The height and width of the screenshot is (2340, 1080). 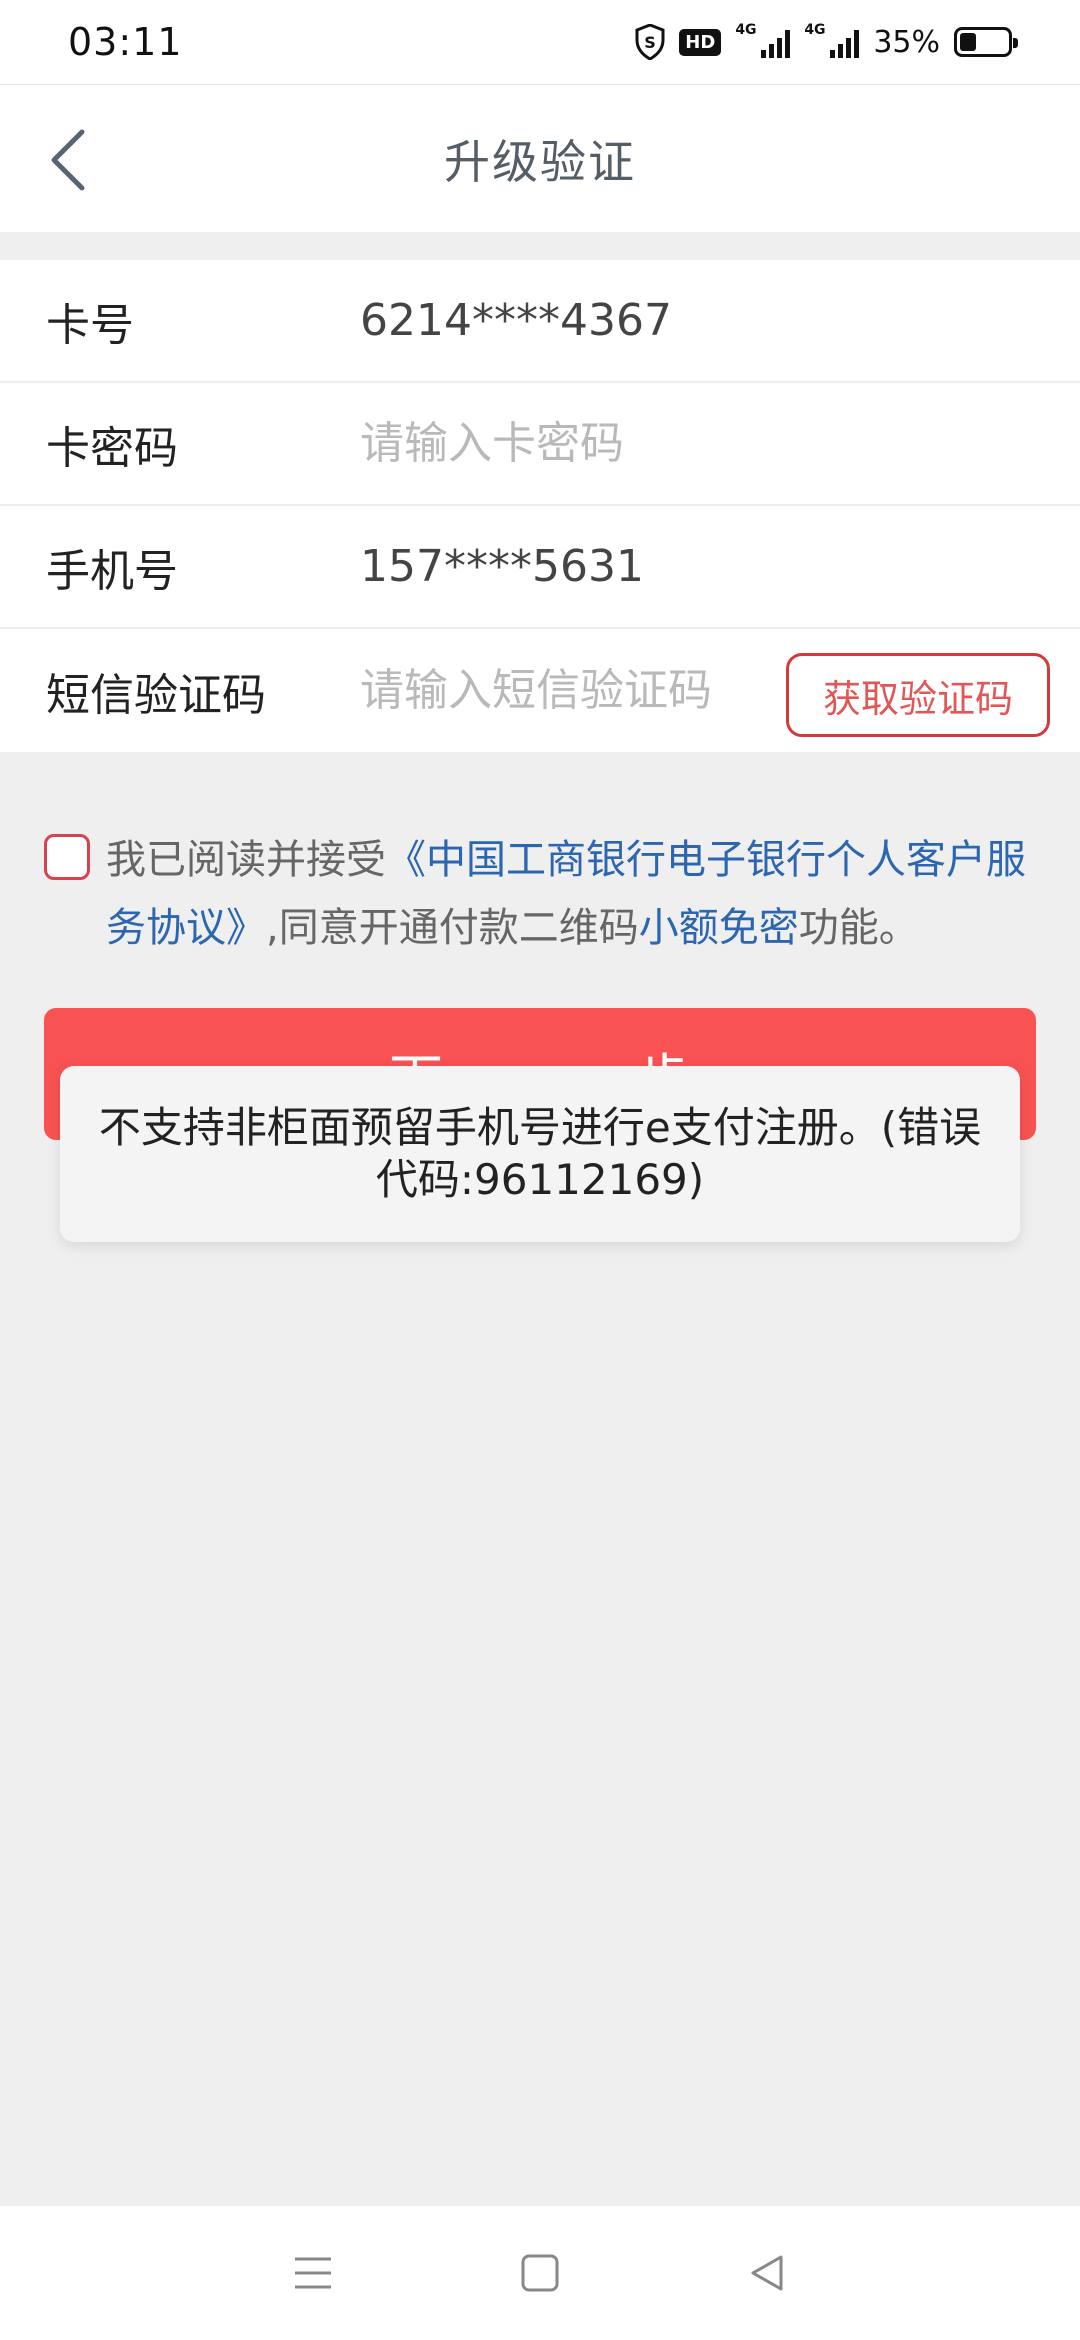 I want to click on battery-percent: 35%, so click(x=906, y=42).